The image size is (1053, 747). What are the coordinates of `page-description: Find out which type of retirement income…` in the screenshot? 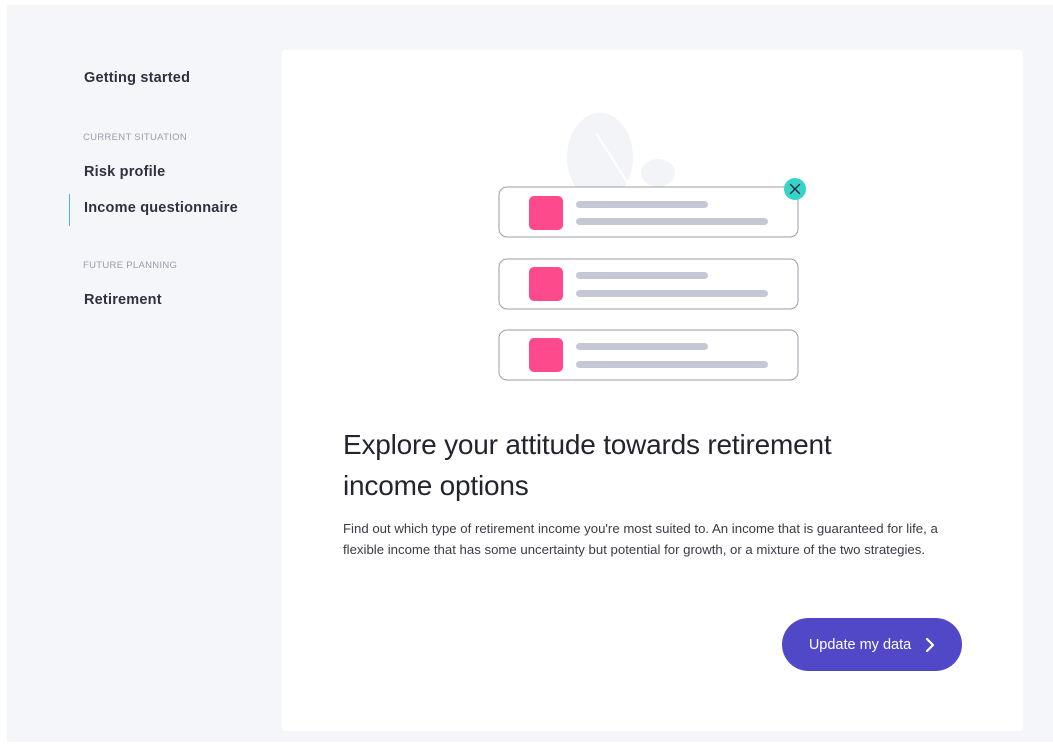 It's located at (640, 539).